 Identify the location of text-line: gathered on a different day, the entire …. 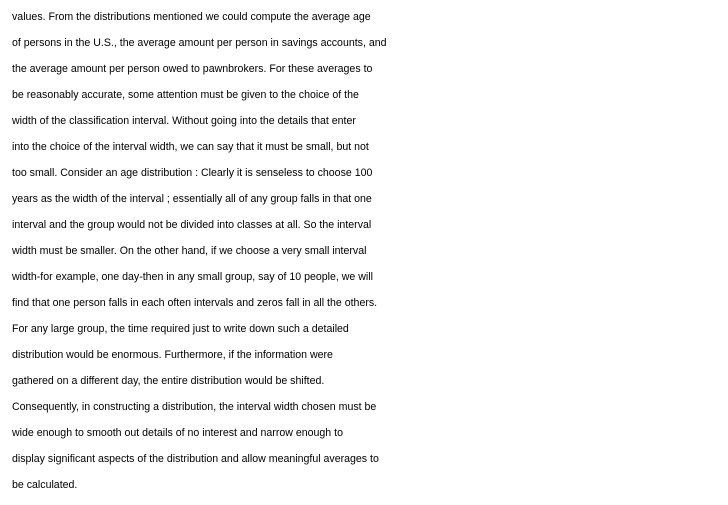
(168, 381).